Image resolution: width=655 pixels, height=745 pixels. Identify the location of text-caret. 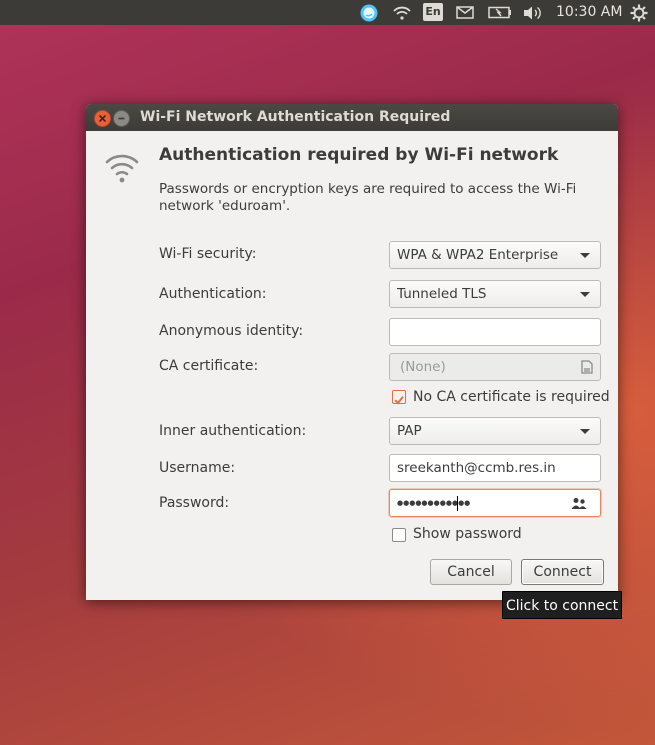
(457, 503).